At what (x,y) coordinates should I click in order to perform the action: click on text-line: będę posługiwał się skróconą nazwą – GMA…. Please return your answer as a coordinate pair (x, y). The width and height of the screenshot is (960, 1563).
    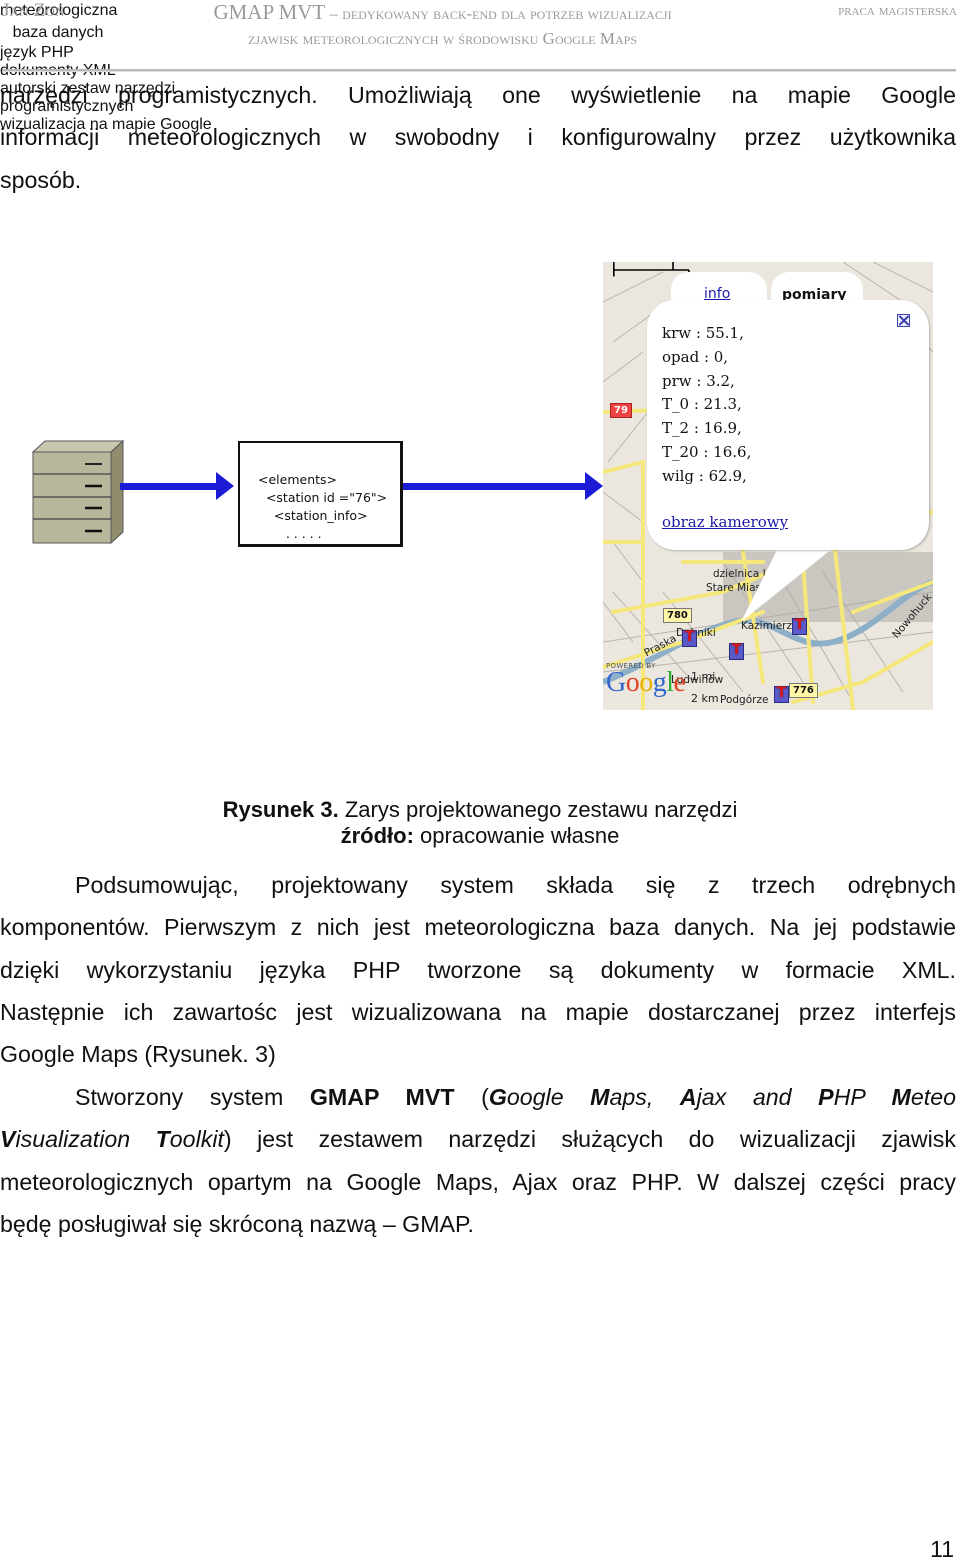
    Looking at the image, I should click on (237, 1223).